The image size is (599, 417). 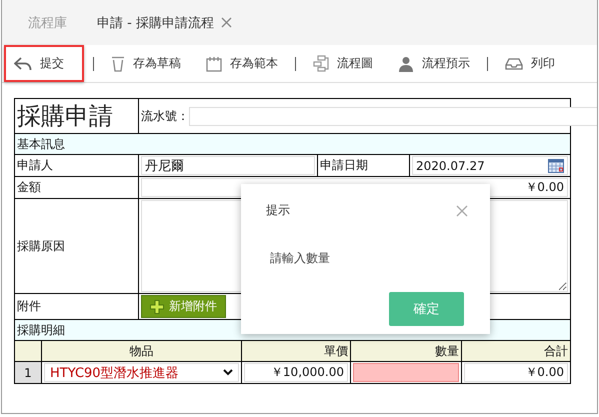 I want to click on toolbar-button: 存為範本, so click(x=242, y=63).